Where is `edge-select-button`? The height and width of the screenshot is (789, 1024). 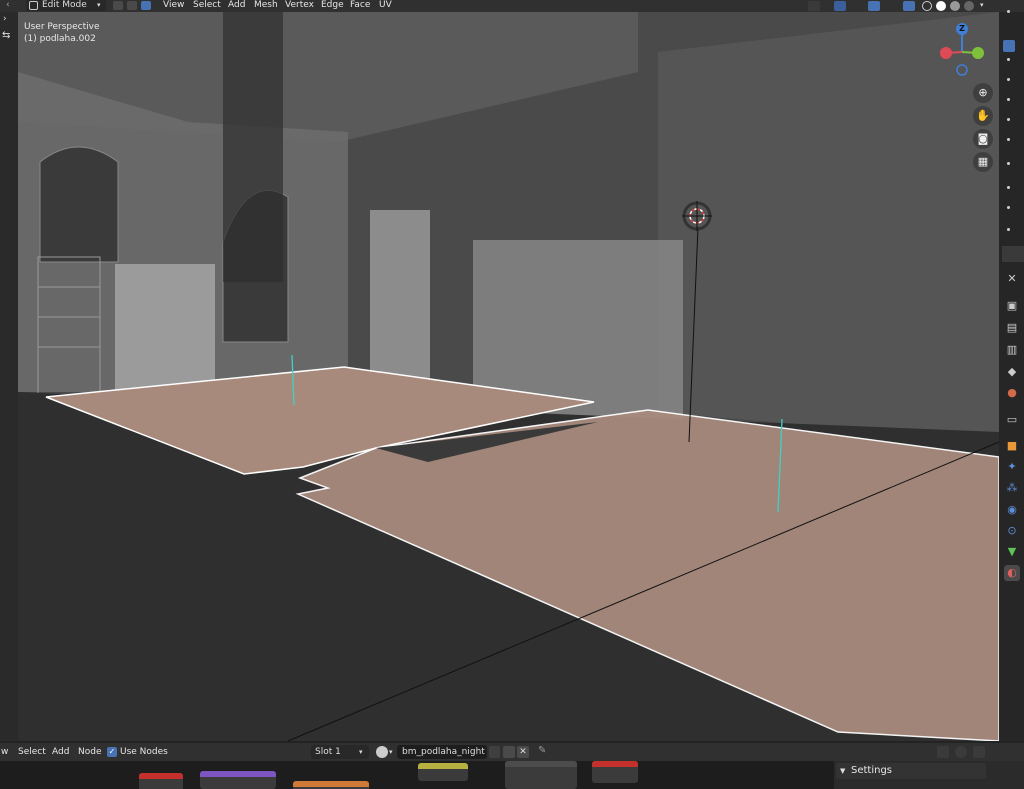 edge-select-button is located at coordinates (132, 5).